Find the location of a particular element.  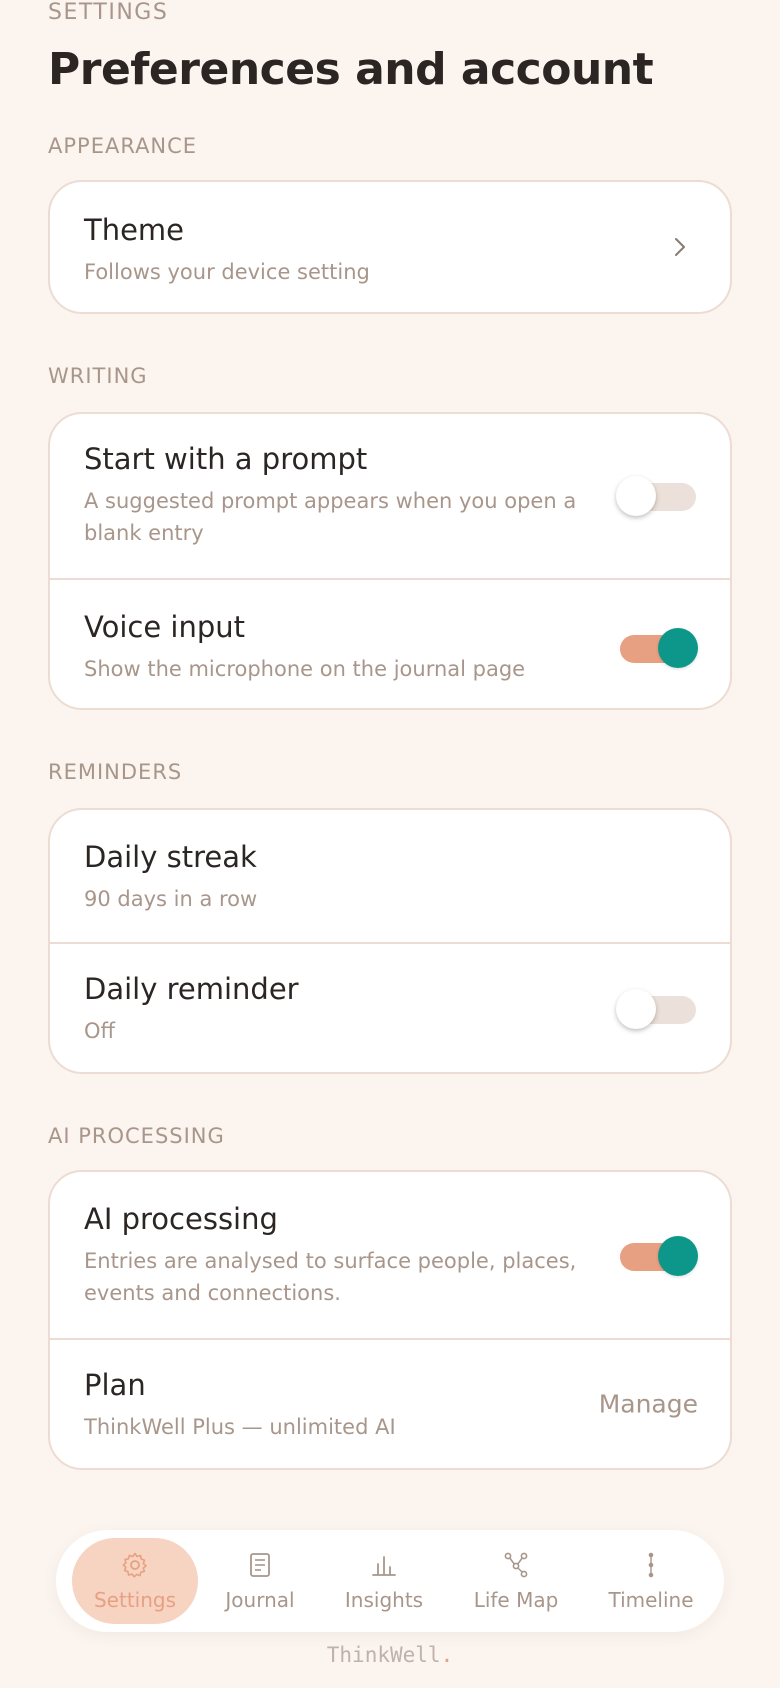

streak-row: Daily streak 90 days in a row is located at coordinates (390, 876).